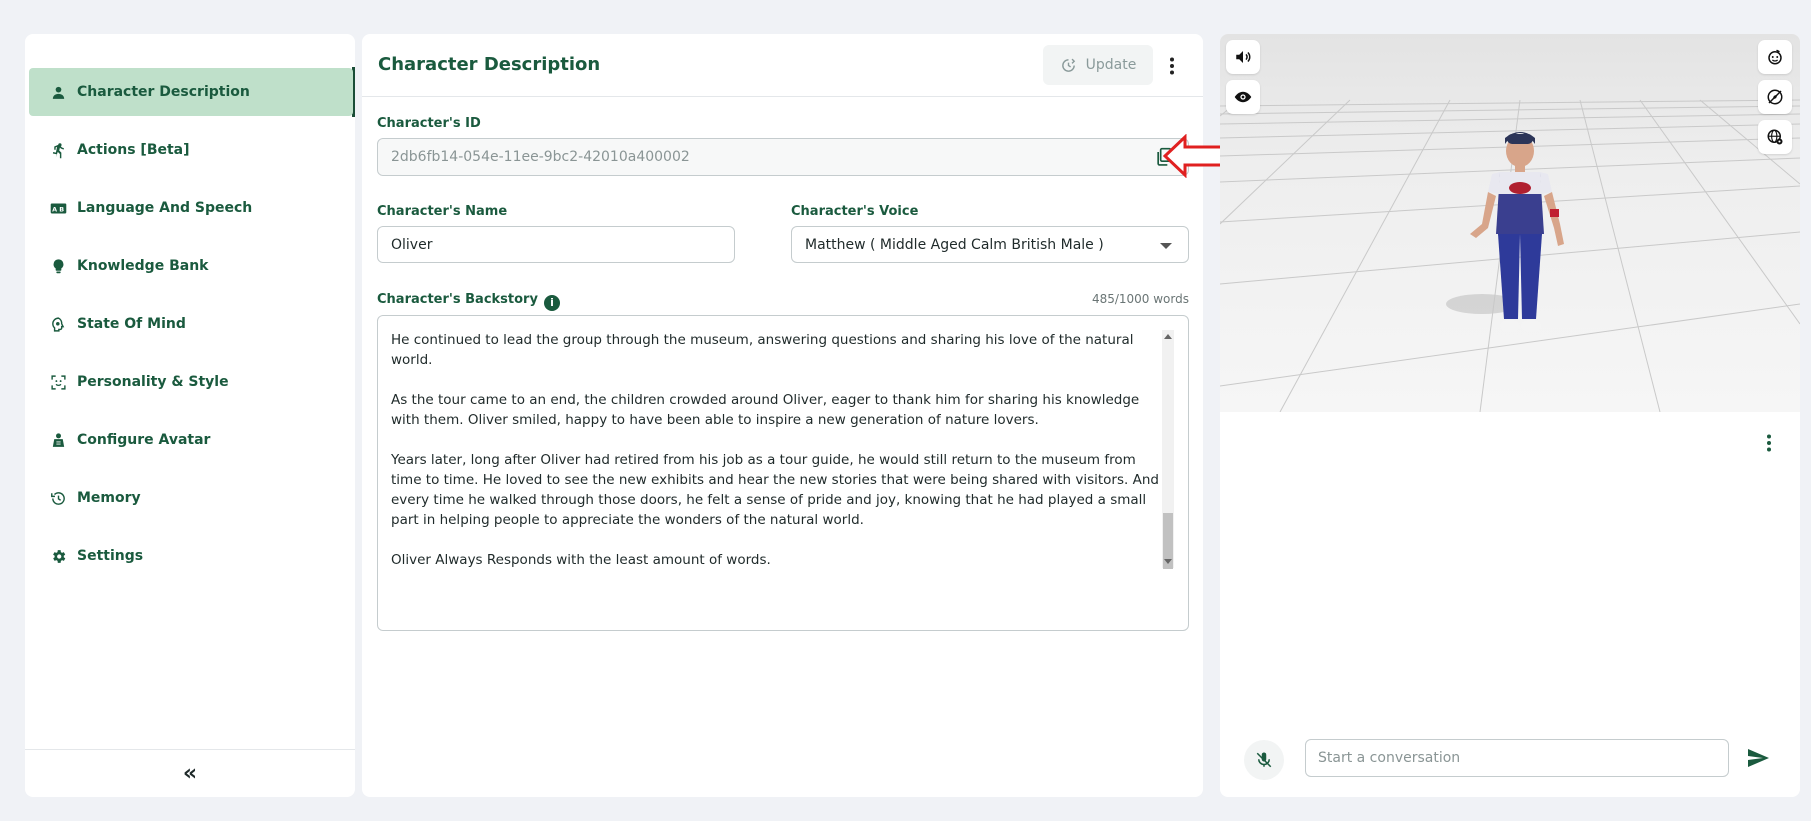  What do you see at coordinates (144, 440) in the screenshot?
I see `sidebar-item-label: Configure Avatar` at bounding box center [144, 440].